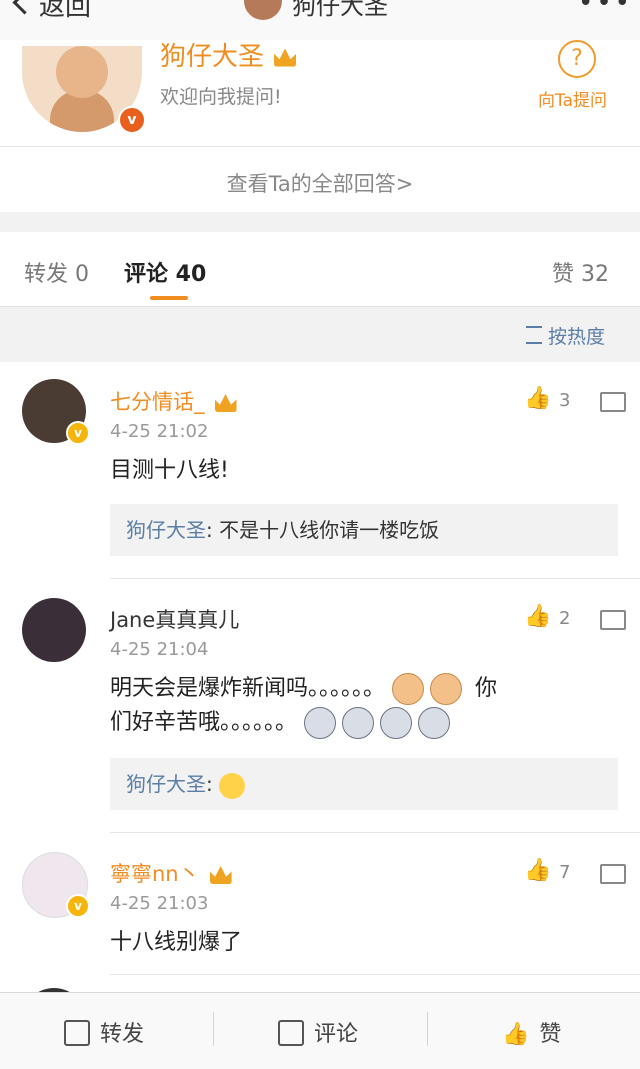 This screenshot has height=1069, width=640. Describe the element at coordinates (176, 942) in the screenshot. I see `comment-text: 十八线别爆了` at that location.